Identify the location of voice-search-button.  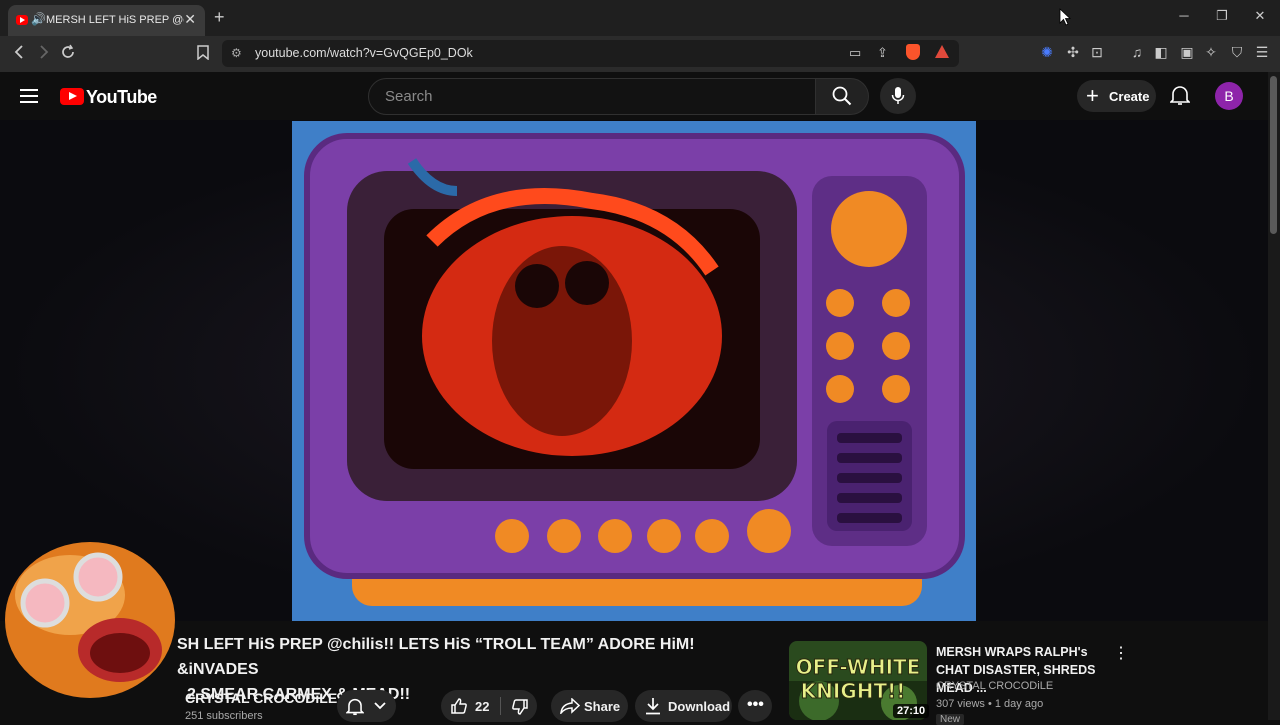
(898, 96).